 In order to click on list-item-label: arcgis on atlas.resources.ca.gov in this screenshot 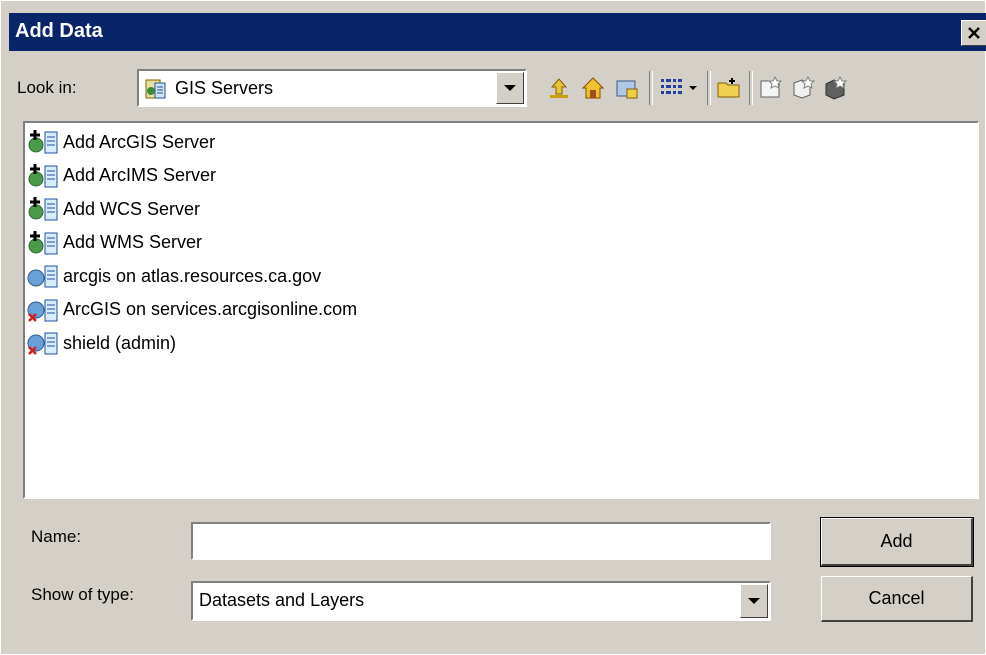, I will do `click(192, 275)`.